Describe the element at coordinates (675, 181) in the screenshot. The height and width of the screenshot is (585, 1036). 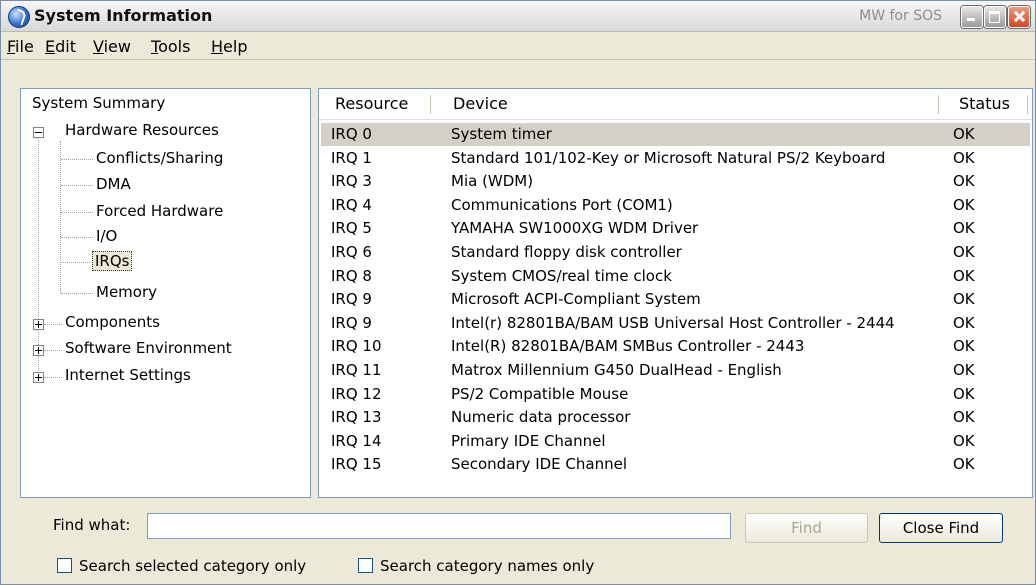
I see `table-row: IRQ 3 Mia (WDM) OK` at that location.